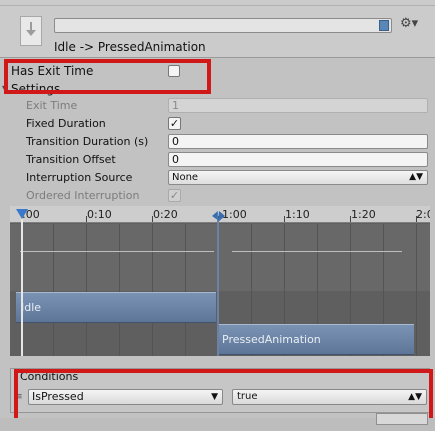 Image resolution: width=435 pixels, height=431 pixels. I want to click on tick-label: 1:00, so click(234, 214).